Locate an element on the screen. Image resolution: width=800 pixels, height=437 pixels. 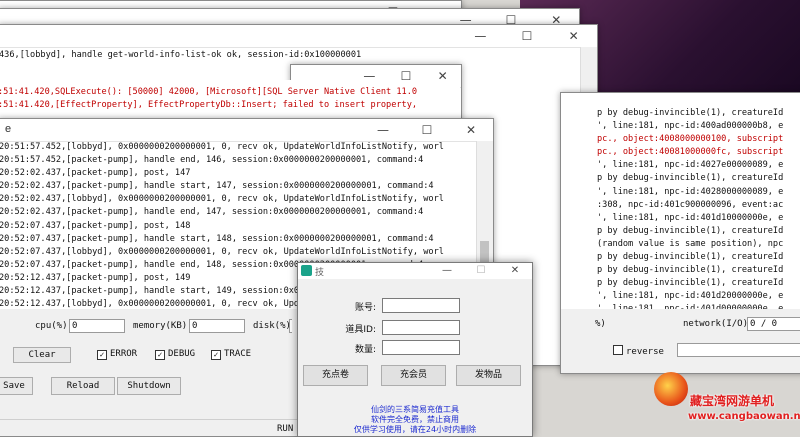
log-line: ', line:181, npc-id:400ad000000b8, e is located at coordinates (690, 126).